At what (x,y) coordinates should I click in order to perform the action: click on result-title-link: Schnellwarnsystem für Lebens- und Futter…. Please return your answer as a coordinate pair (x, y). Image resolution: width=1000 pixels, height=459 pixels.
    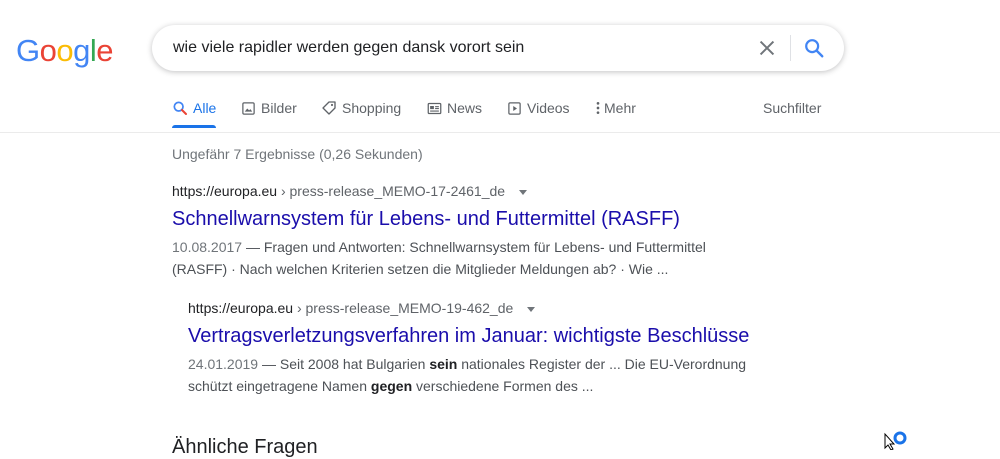
    Looking at the image, I should click on (452, 219).